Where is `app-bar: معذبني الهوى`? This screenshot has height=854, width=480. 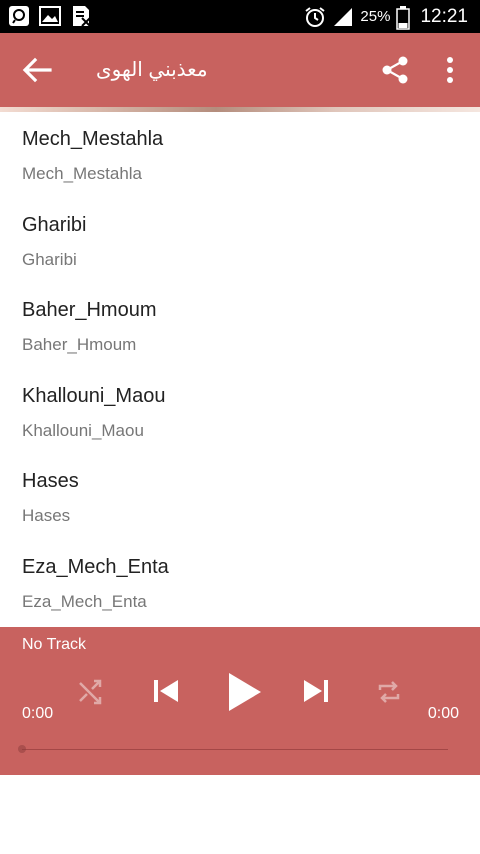 app-bar: معذبني الهوى is located at coordinates (240, 70).